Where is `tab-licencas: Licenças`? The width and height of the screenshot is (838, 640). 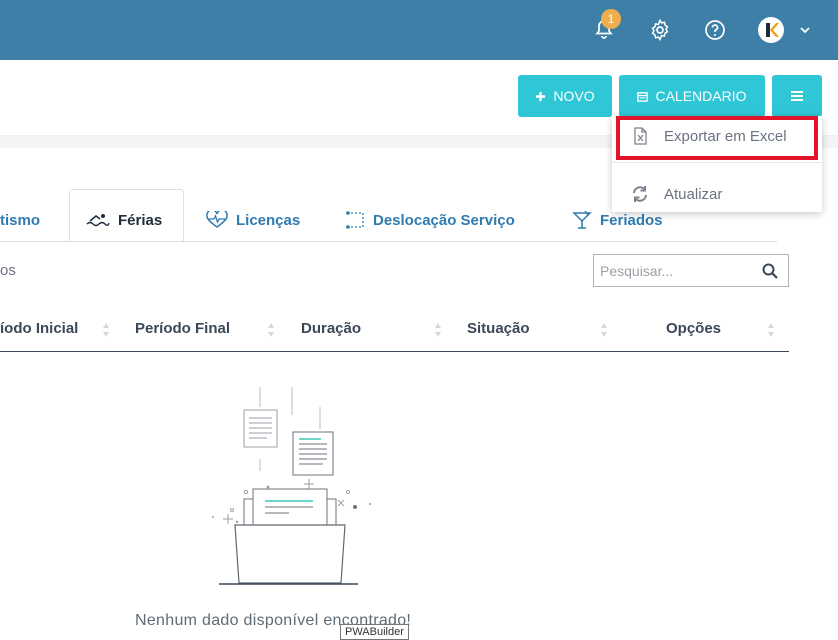 tab-licencas: Licenças is located at coordinates (253, 220).